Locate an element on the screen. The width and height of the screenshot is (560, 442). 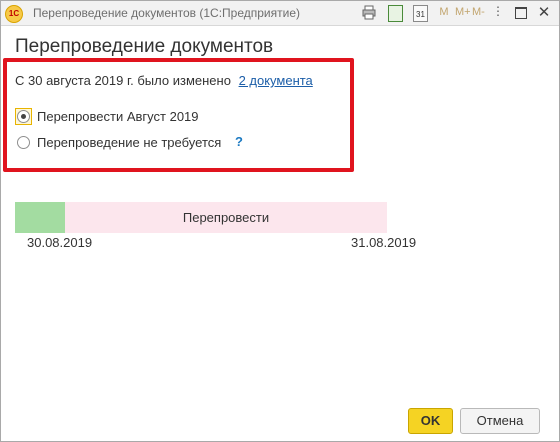
repost-timeline: Перепровести is located at coordinates (201, 217).